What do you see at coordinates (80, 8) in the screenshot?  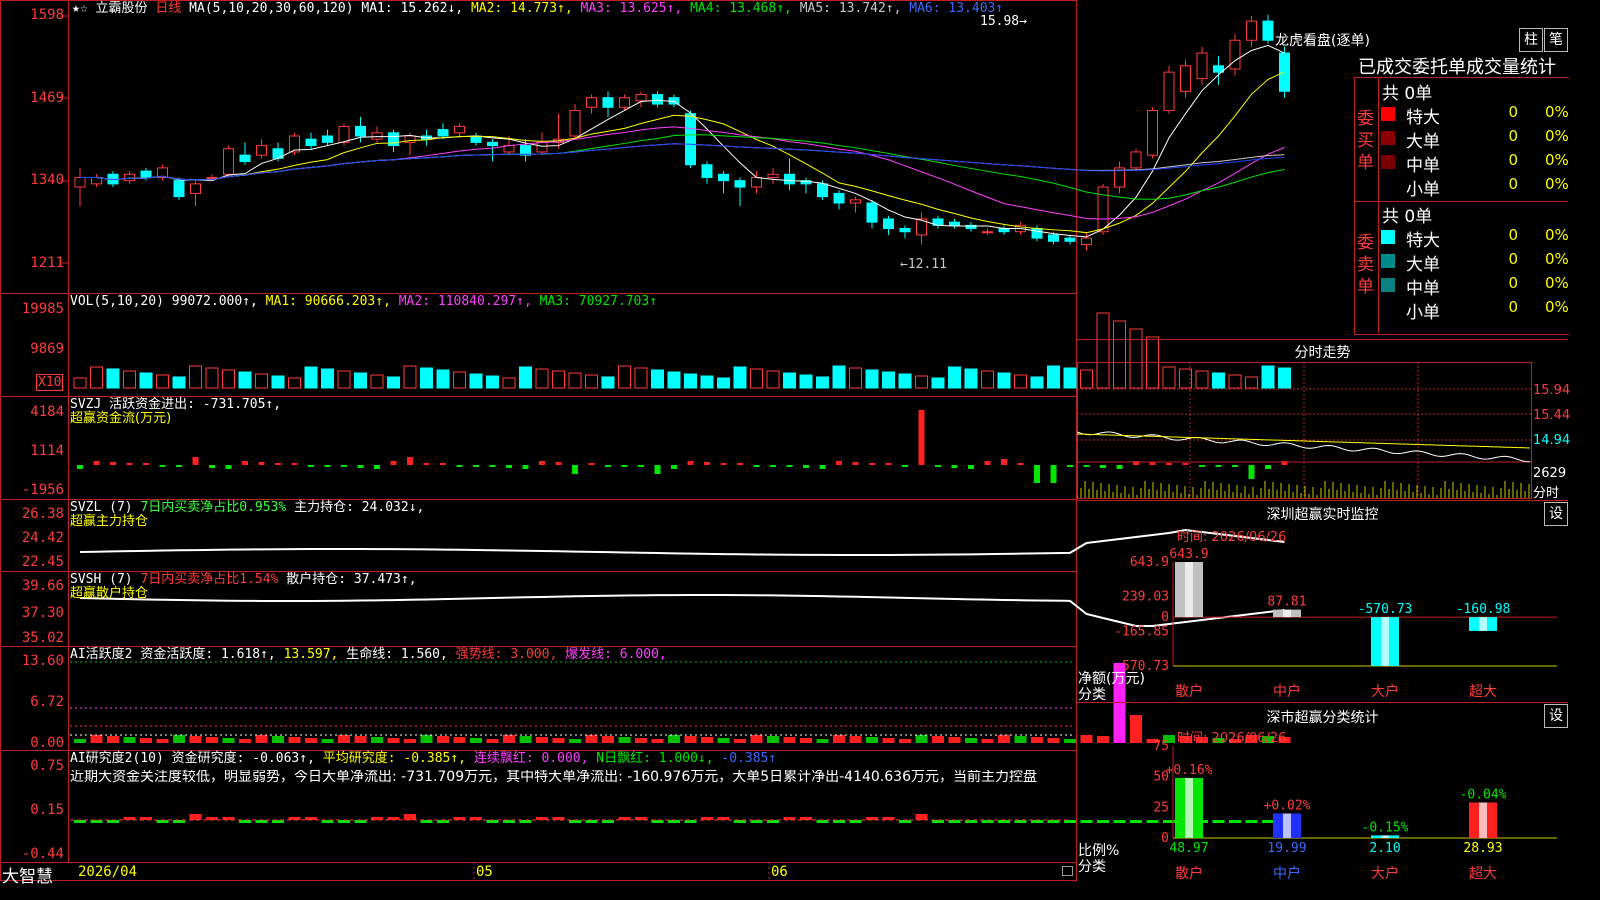 I see `tab-marks: ★☆` at bounding box center [80, 8].